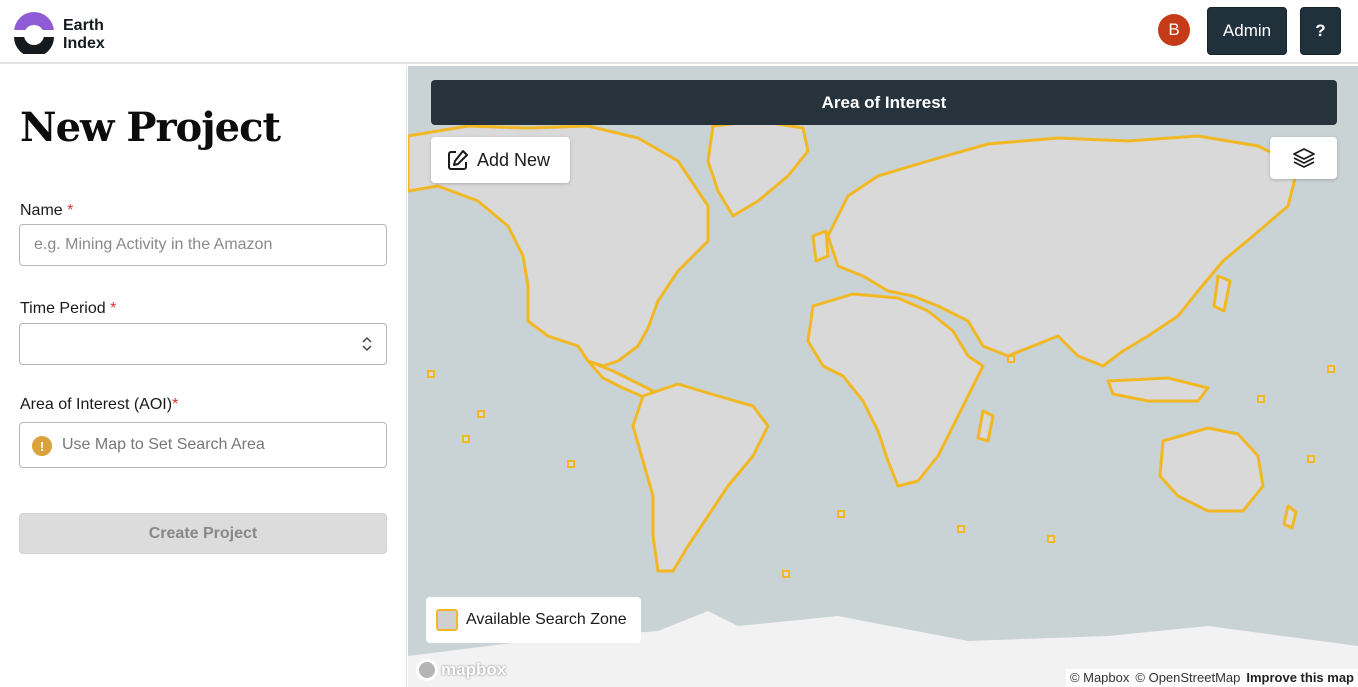 This screenshot has height=687, width=1358. What do you see at coordinates (83, 25) in the screenshot?
I see `logo-line-earth: Earth` at bounding box center [83, 25].